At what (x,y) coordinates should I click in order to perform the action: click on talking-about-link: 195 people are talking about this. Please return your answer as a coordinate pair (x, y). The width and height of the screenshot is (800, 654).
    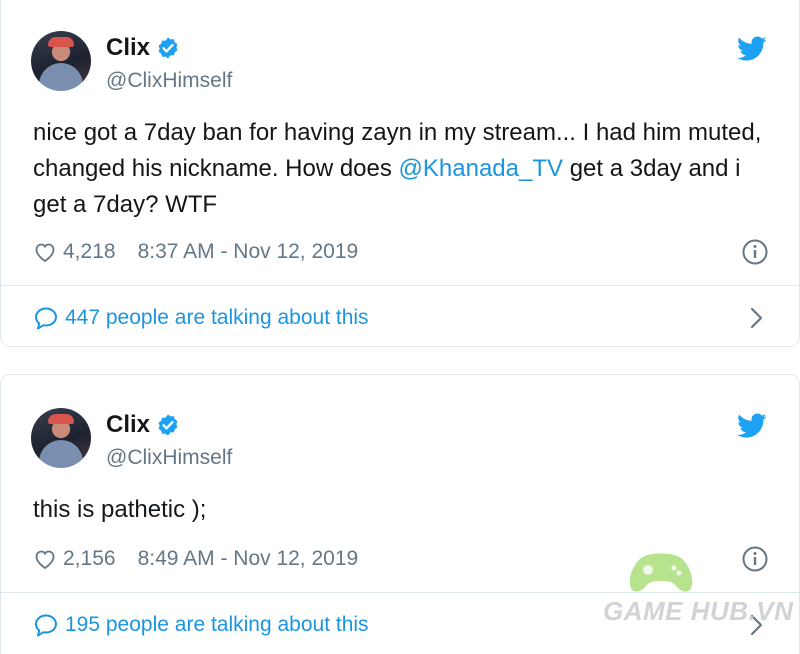
    Looking at the image, I should click on (201, 625).